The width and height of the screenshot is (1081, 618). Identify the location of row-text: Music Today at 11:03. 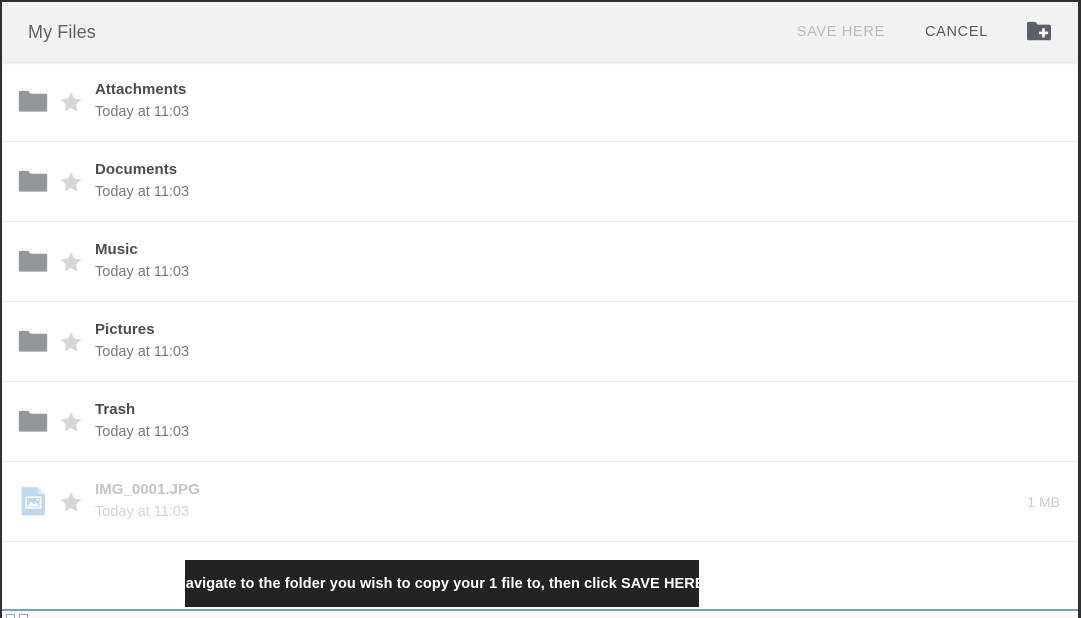
(568, 261).